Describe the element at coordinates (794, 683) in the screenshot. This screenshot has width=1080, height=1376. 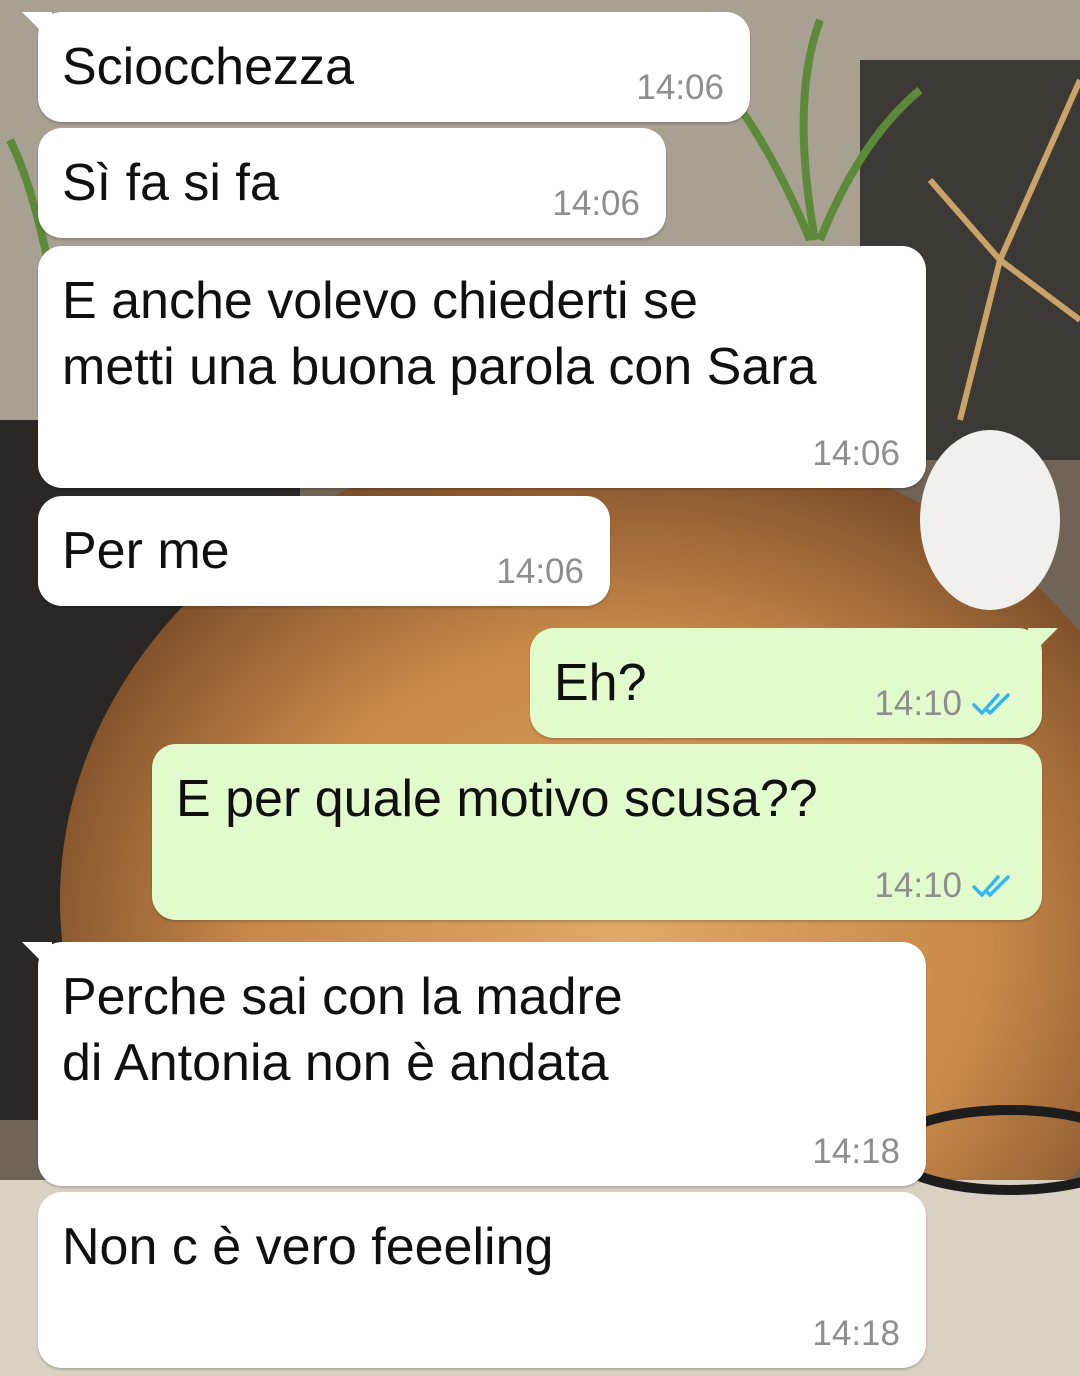
I see `message-bubble-outgoing: Eh? 14:10` at that location.